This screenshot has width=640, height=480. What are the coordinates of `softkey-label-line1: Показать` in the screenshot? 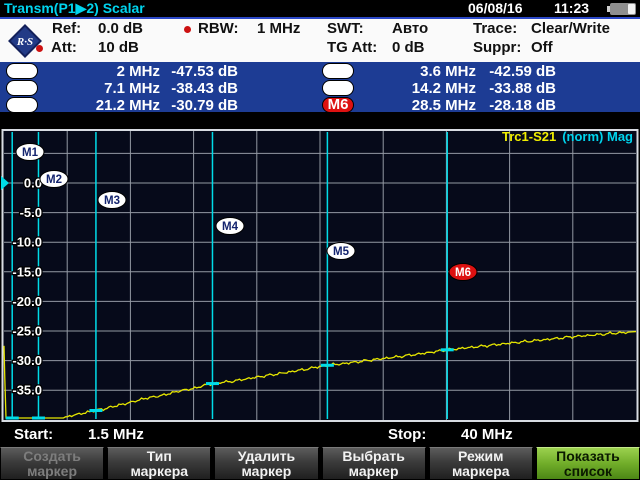 It's located at (588, 456).